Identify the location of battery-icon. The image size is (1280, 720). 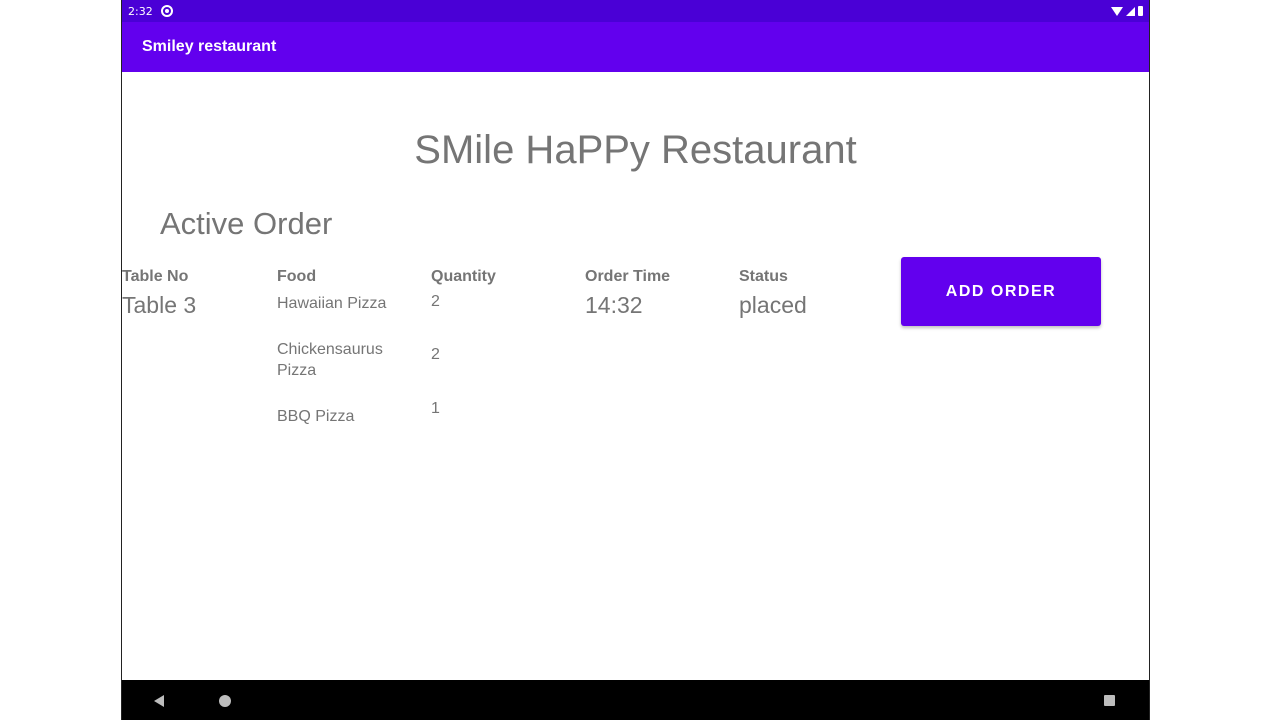
(1140, 11).